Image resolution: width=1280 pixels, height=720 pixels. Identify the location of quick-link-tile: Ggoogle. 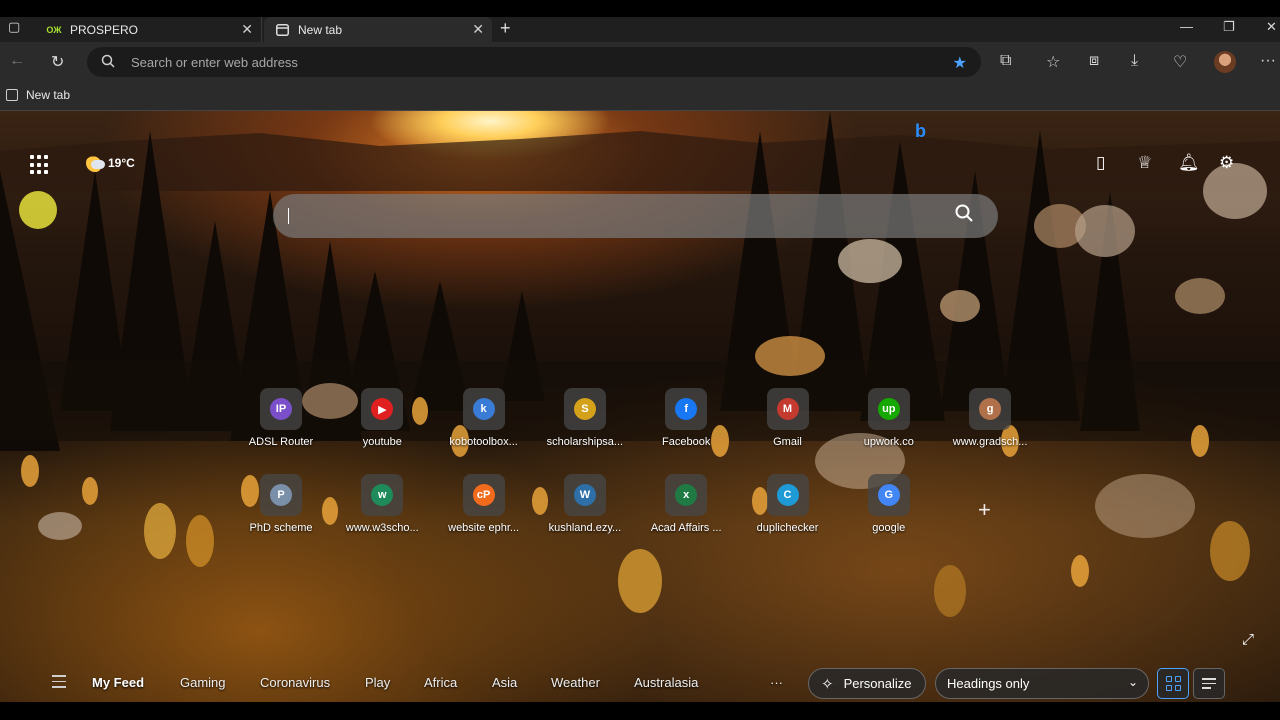
(889, 504).